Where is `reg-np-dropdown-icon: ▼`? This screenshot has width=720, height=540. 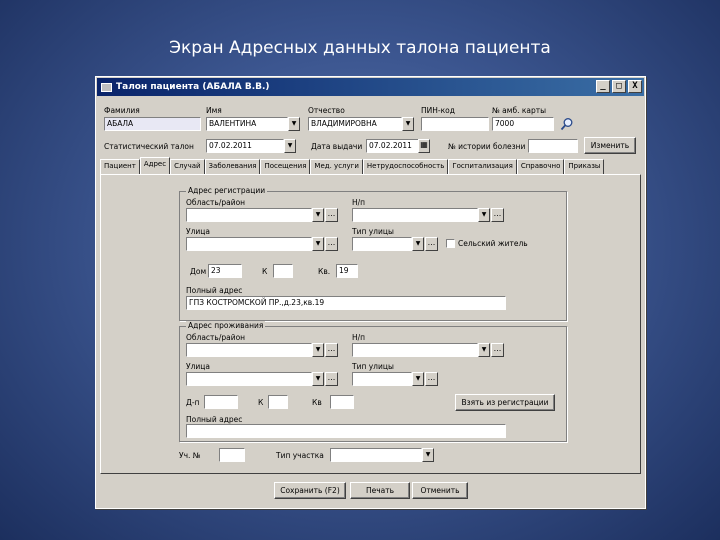 reg-np-dropdown-icon: ▼ is located at coordinates (484, 215).